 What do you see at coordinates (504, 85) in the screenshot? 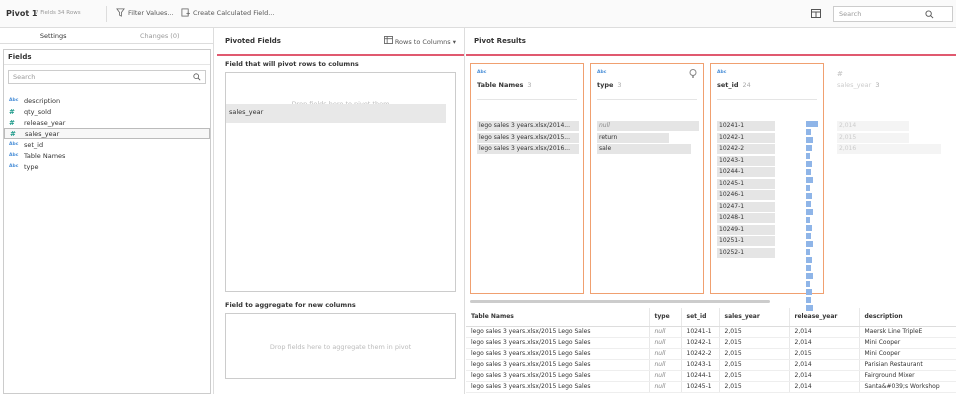
I see `profile-card-title: Table Names 3` at bounding box center [504, 85].